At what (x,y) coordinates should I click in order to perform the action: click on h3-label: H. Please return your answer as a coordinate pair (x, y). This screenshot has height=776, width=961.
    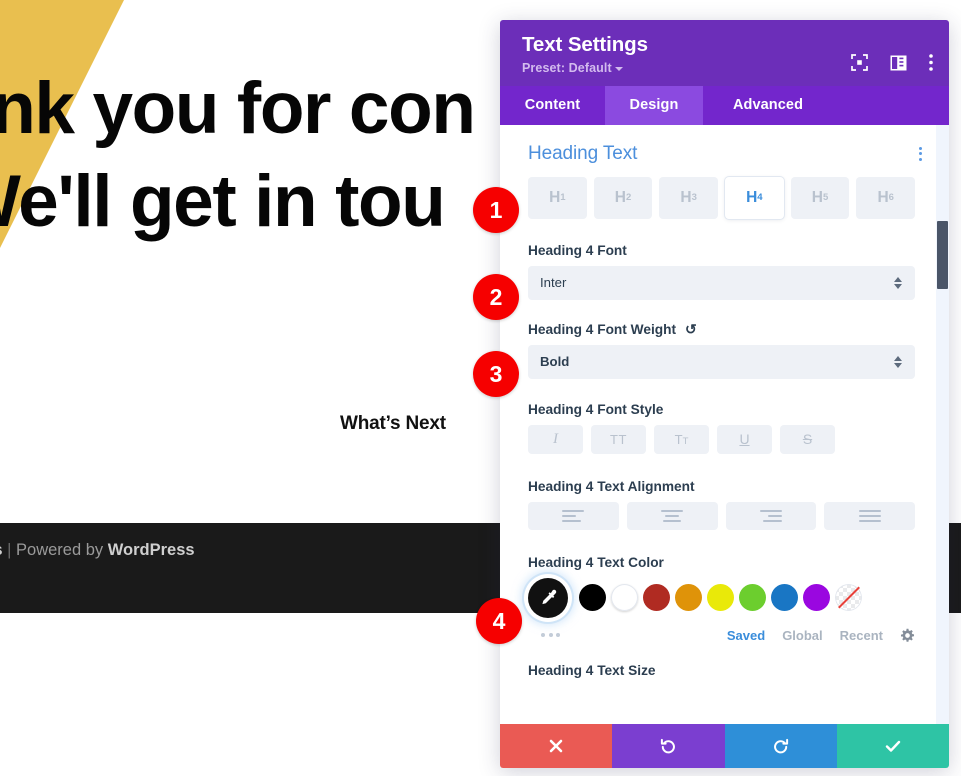
    Looking at the image, I should click on (686, 197).